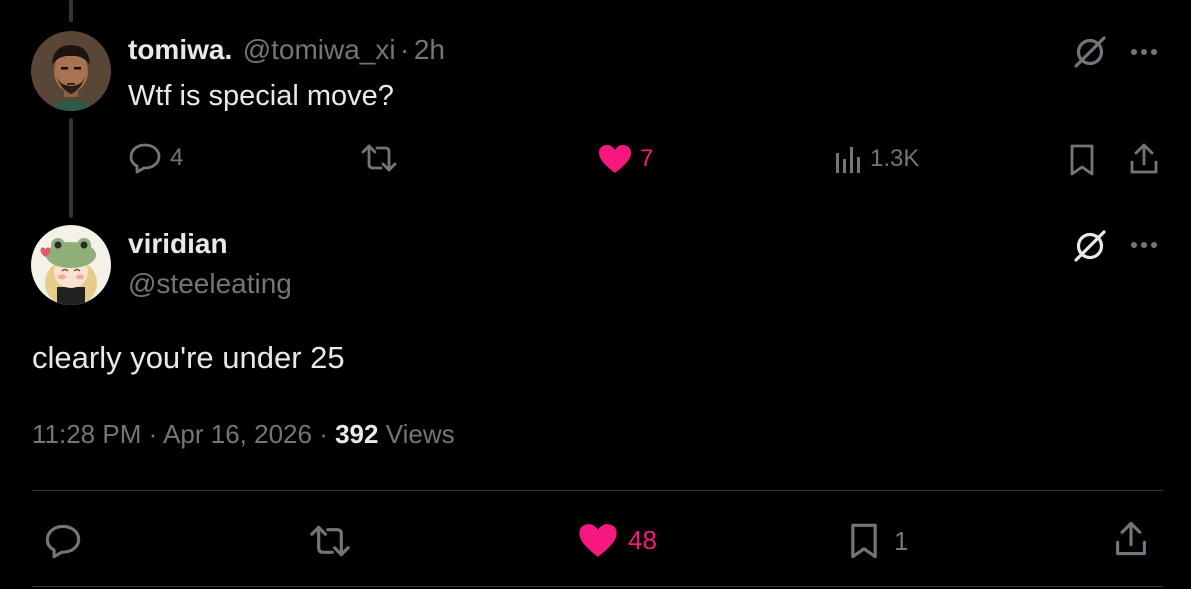 This screenshot has width=1191, height=589. Describe the element at coordinates (71, 168) in the screenshot. I see `thread-line` at that location.